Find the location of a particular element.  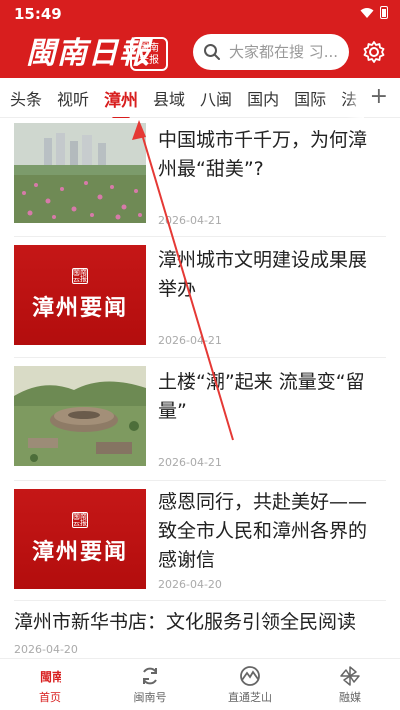

tab-bamin: 八闽 is located at coordinates (216, 98).